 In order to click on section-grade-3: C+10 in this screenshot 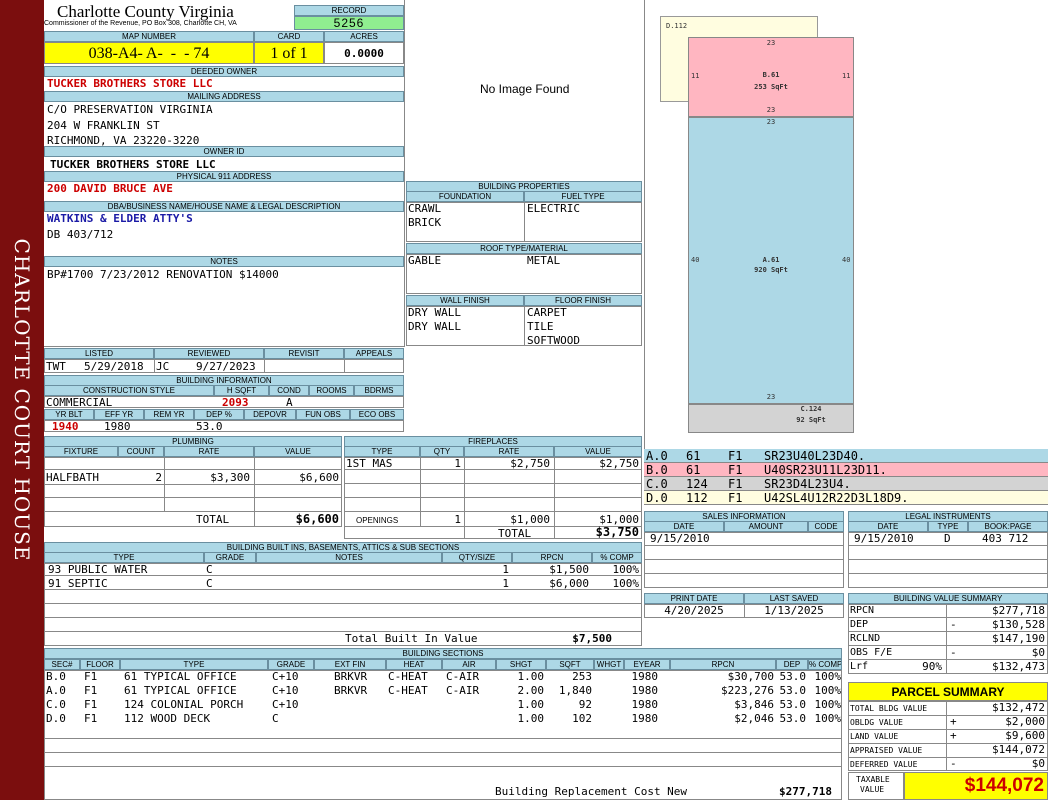, I will do `click(285, 704)`.